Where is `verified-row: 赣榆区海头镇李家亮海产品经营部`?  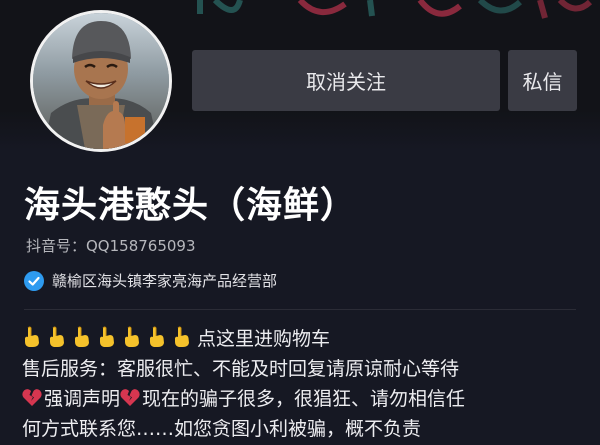 verified-row: 赣榆区海头镇李家亮海产品经营部 is located at coordinates (150, 280).